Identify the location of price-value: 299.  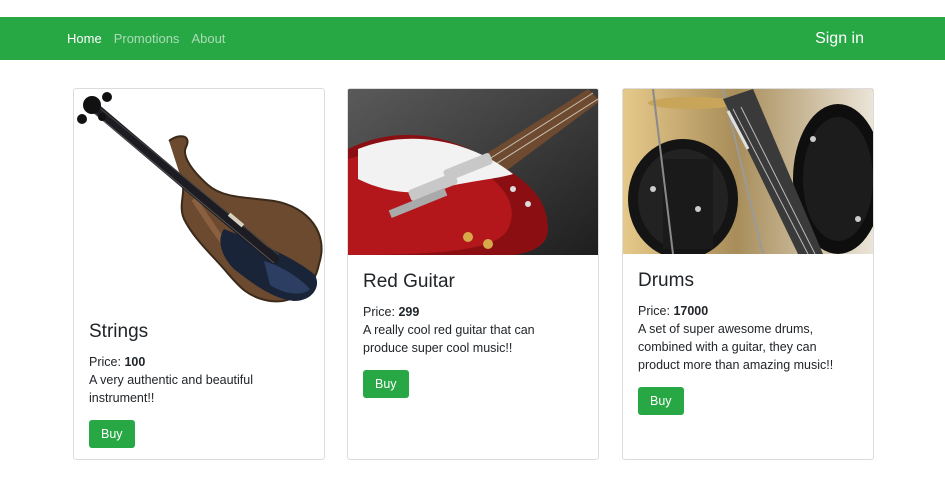
(409, 312).